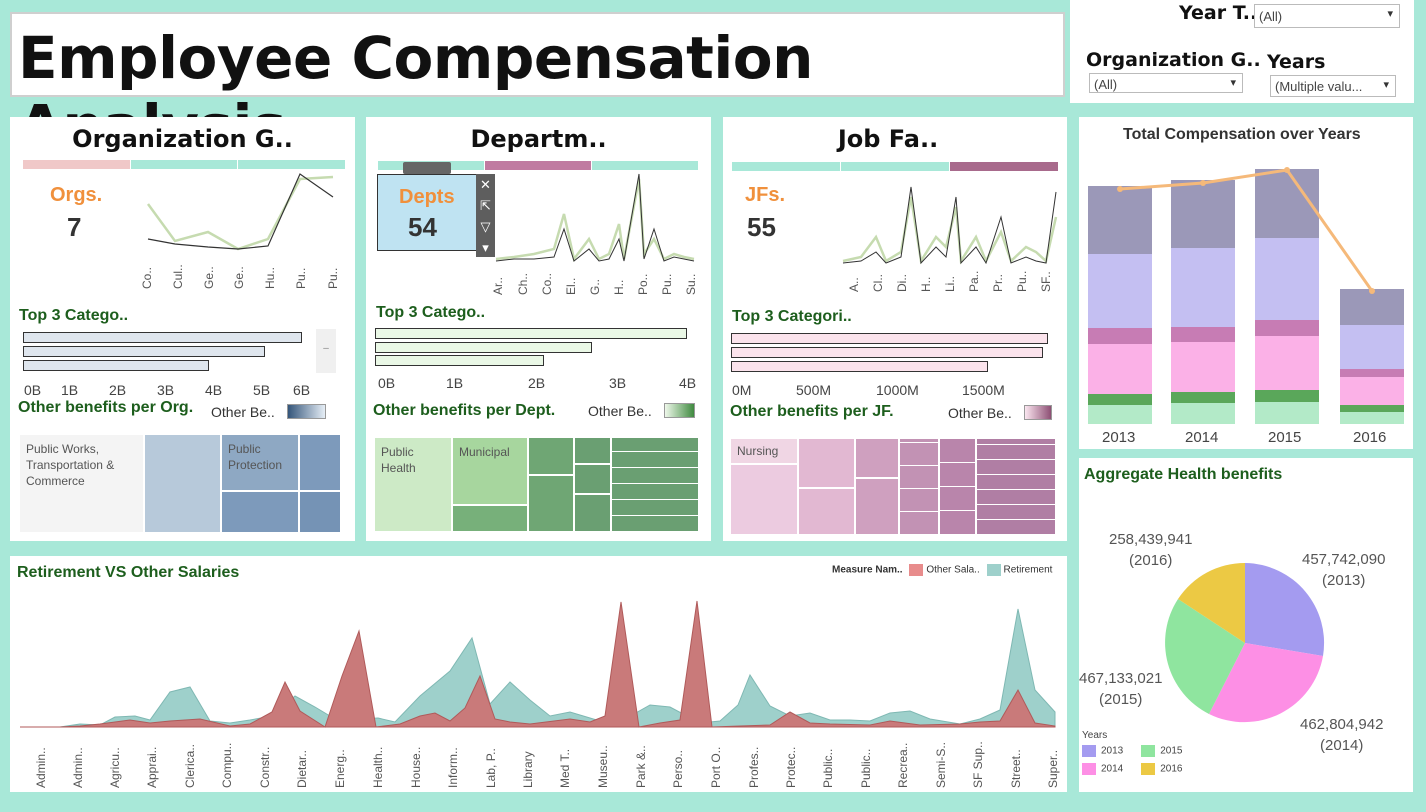 The width and height of the screenshot is (1426, 812). Describe the element at coordinates (942, 570) in the screenshot. I see `retirement-legend: Measure Nam.. Other Sala.. Retirement` at that location.